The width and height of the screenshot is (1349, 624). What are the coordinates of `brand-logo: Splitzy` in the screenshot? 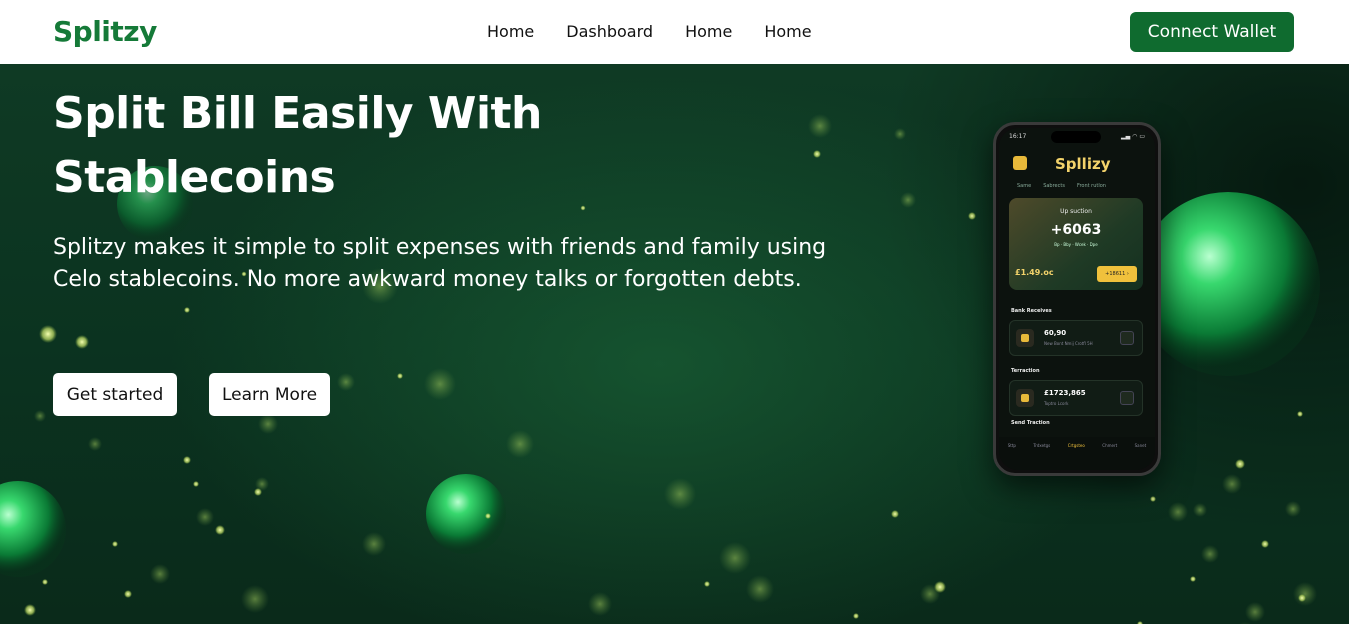 It's located at (105, 31).